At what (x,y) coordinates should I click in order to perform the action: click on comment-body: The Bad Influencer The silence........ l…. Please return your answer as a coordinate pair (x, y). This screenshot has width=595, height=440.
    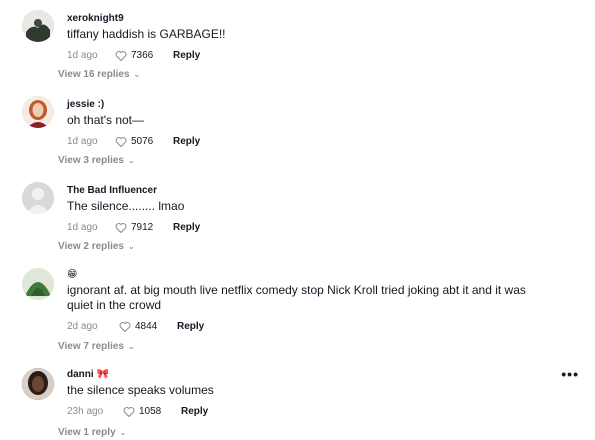
    Looking at the image, I should click on (311, 209).